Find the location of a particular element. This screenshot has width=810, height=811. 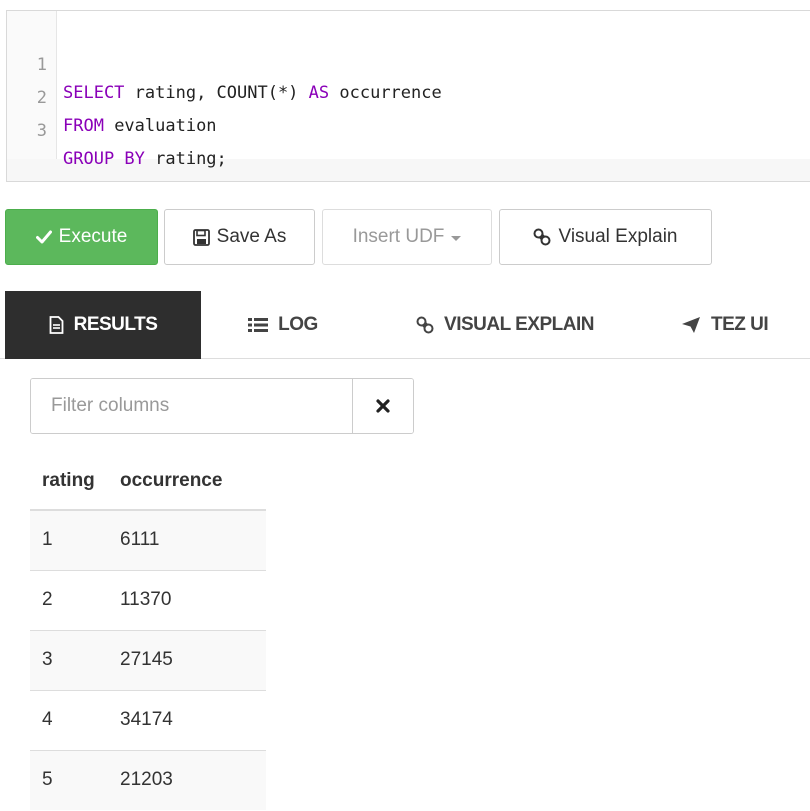

table-row: 4 34174 is located at coordinates (148, 720).